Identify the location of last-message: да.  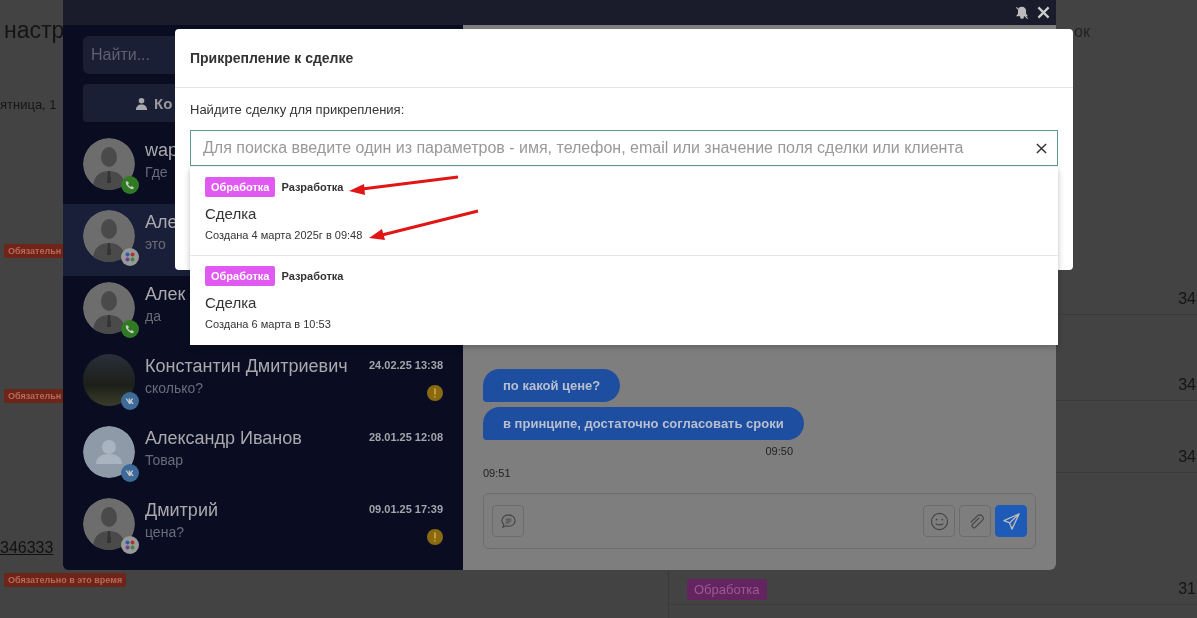
(153, 316).